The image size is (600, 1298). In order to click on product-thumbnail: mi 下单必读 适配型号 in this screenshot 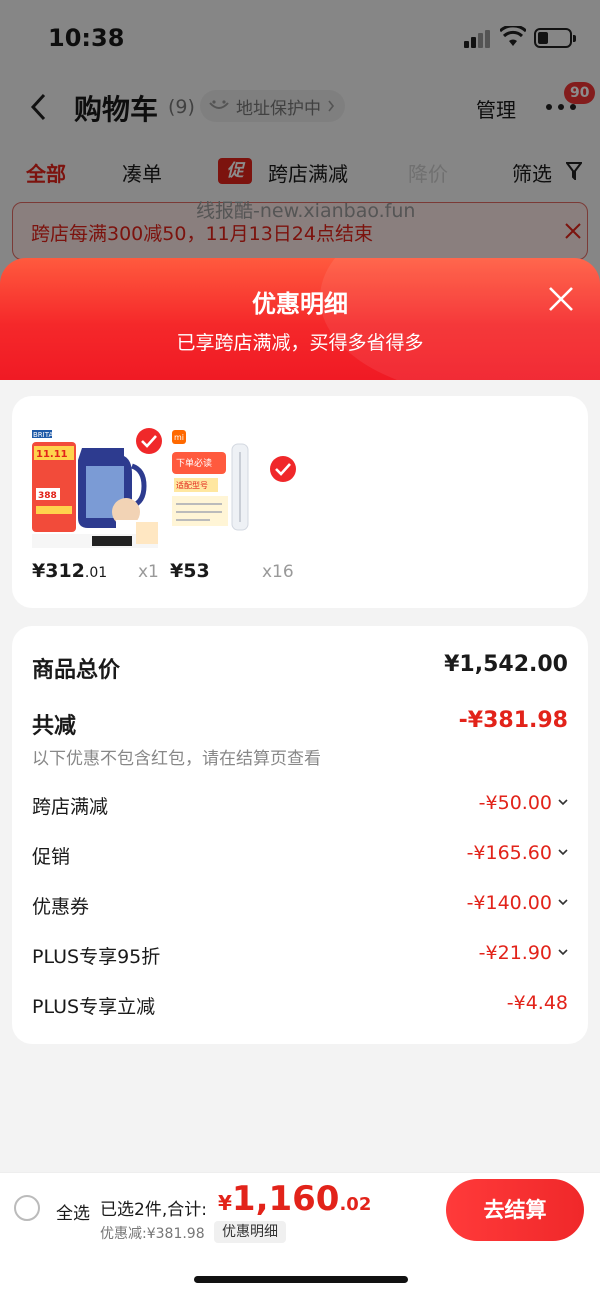, I will do `click(235, 487)`.